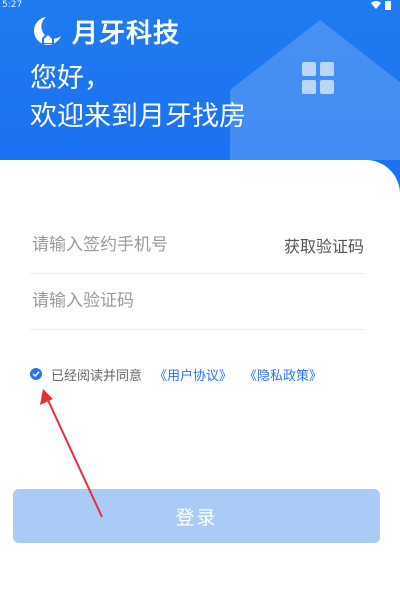 The height and width of the screenshot is (591, 400). Describe the element at coordinates (283, 374) in the screenshot. I see `privacy-policy-link: 《隐私政策》` at that location.